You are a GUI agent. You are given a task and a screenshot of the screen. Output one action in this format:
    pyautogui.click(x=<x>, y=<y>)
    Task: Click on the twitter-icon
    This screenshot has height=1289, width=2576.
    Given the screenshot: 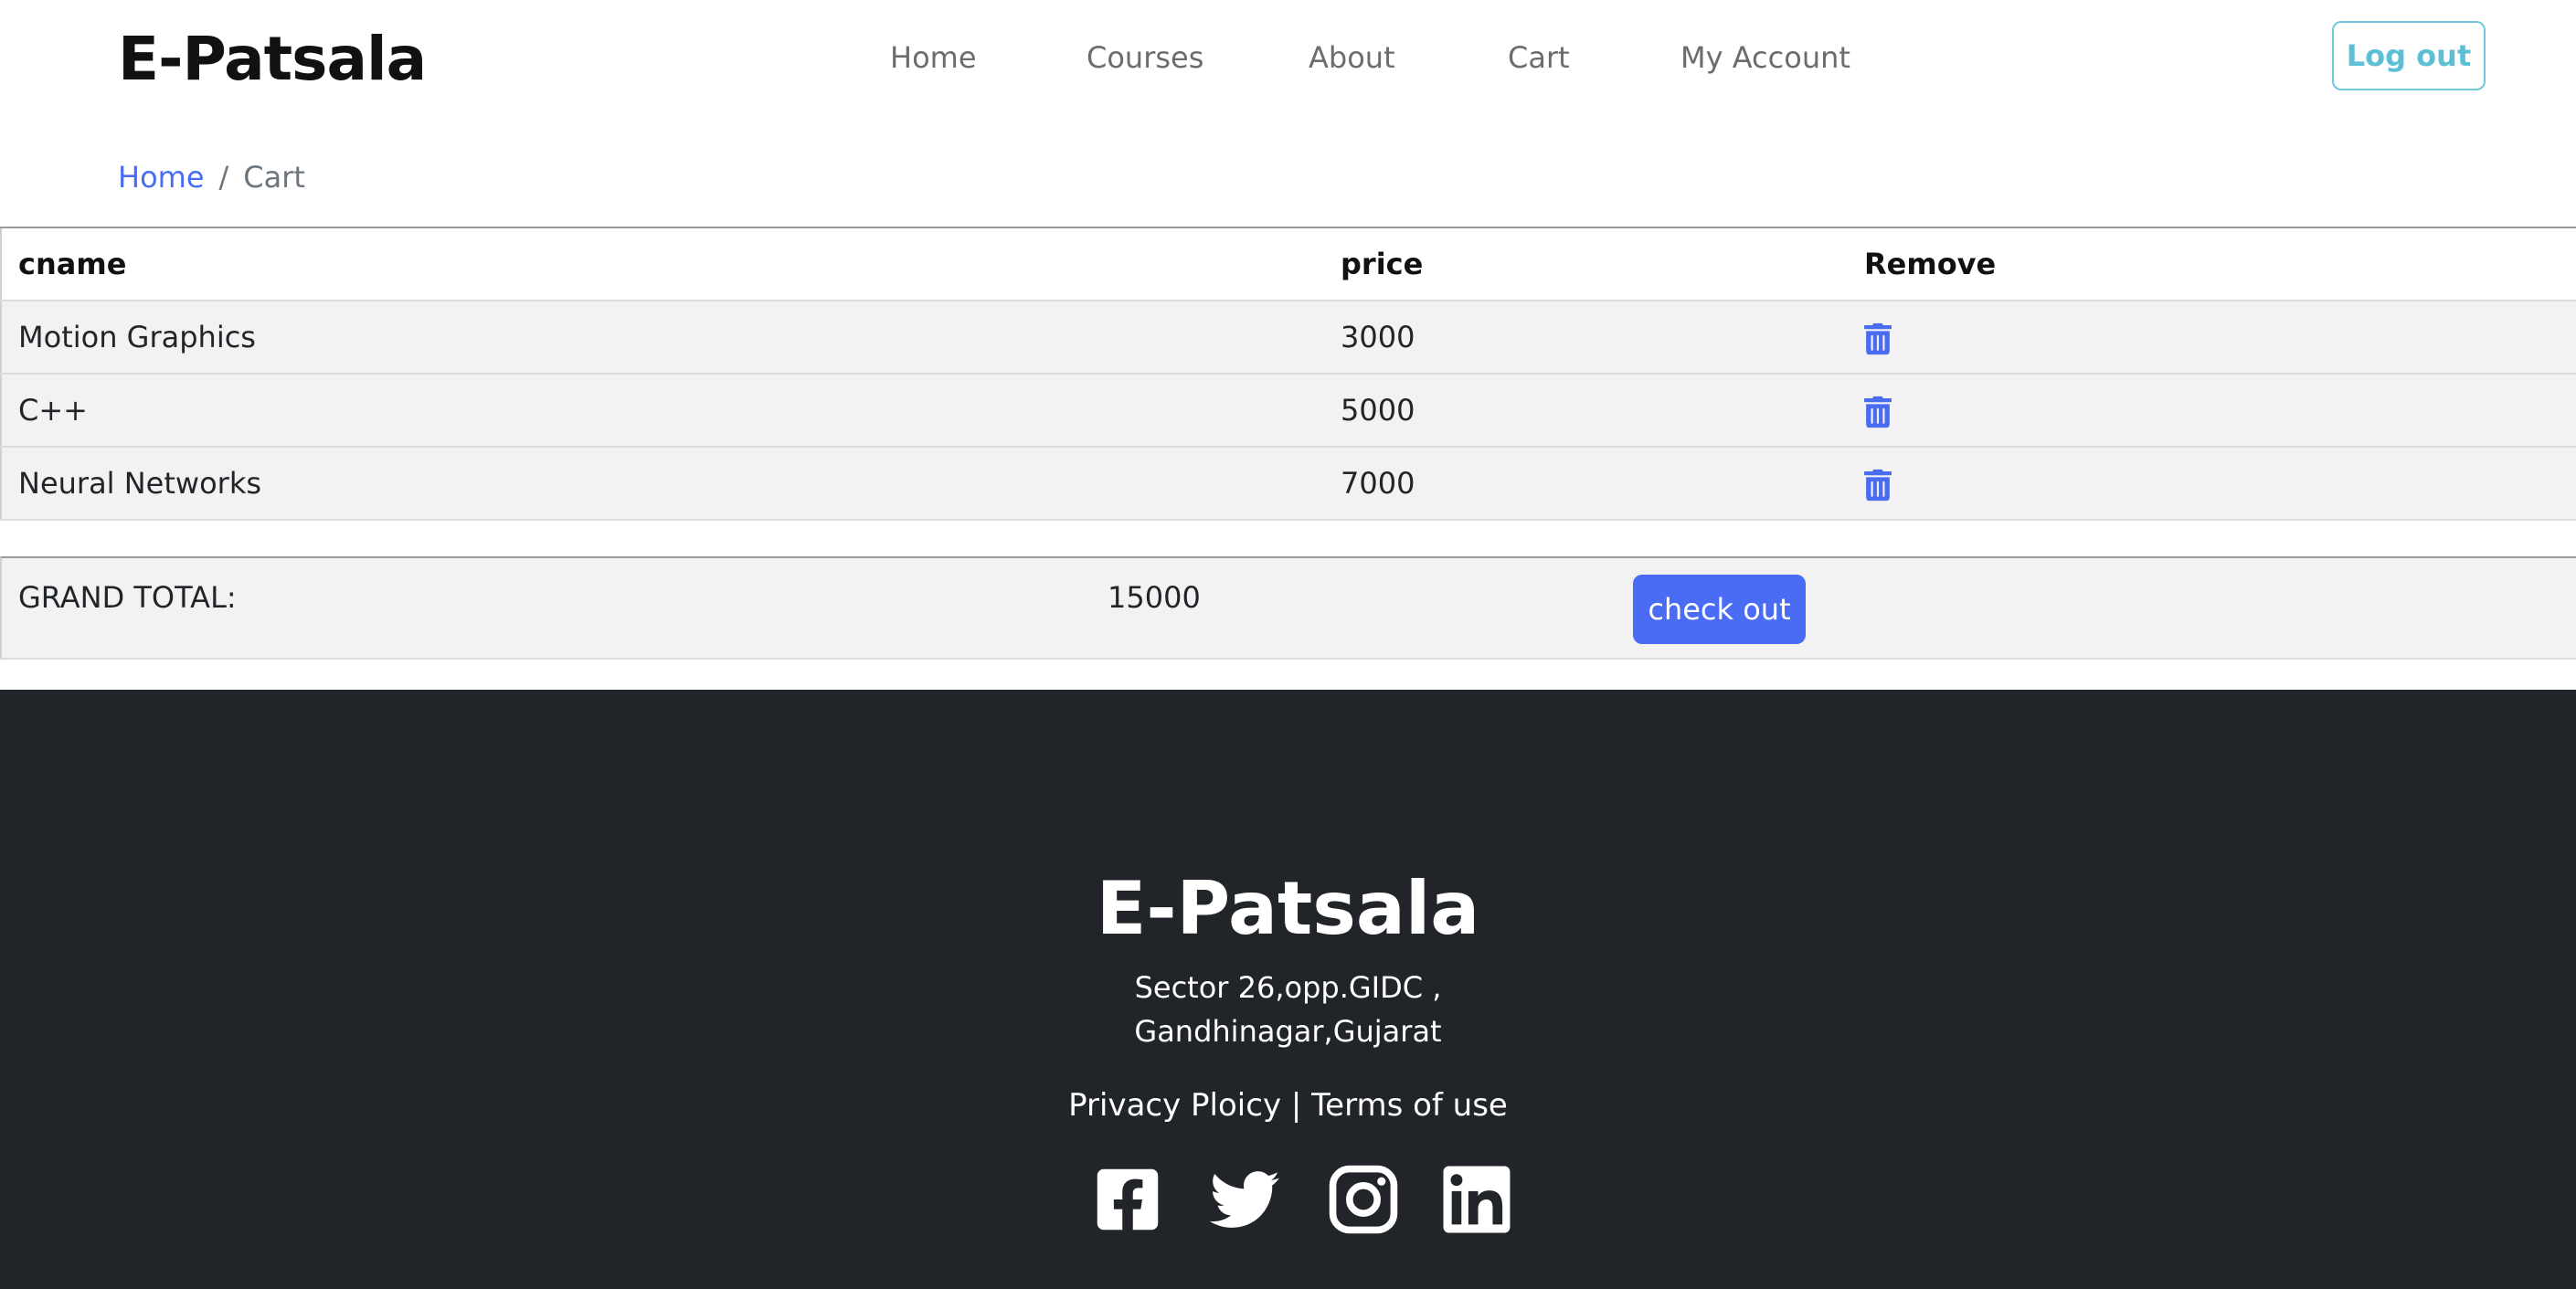 What is the action you would take?
    pyautogui.click(x=1244, y=1199)
    